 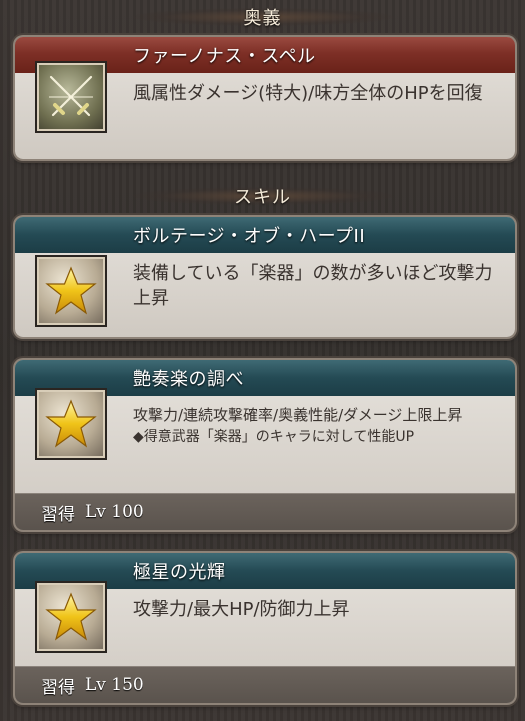 I want to click on skill-description: 攻撃力/連続攻撃確率/奥義性能/ダメージ上限上昇, so click(x=298, y=415).